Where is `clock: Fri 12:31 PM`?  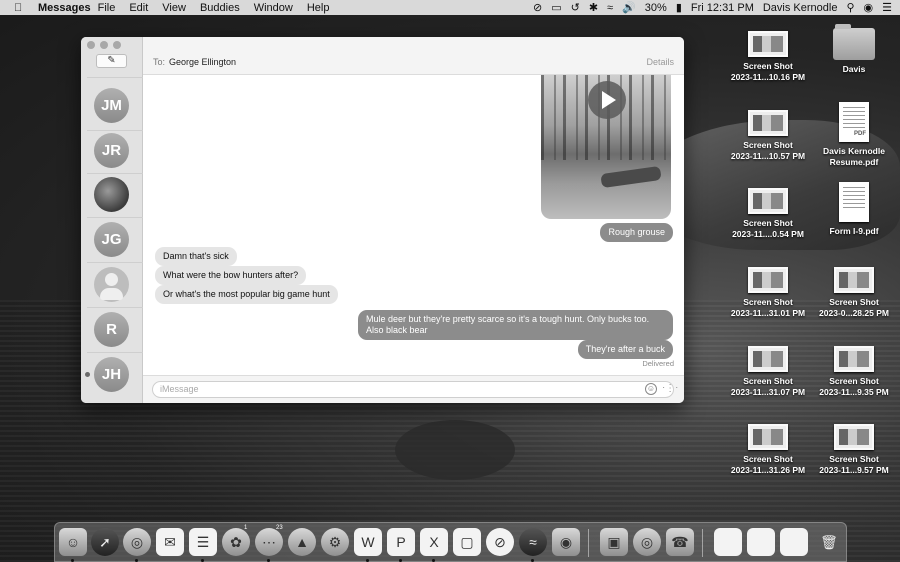
clock: Fri 12:31 PM is located at coordinates (722, 8).